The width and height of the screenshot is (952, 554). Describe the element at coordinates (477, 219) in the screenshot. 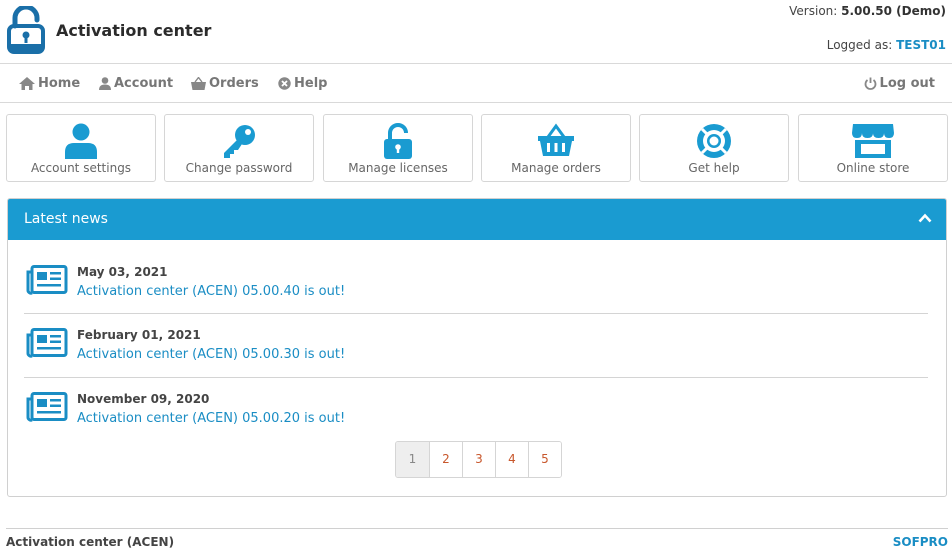

I see `news-panel-header: Latest news` at that location.